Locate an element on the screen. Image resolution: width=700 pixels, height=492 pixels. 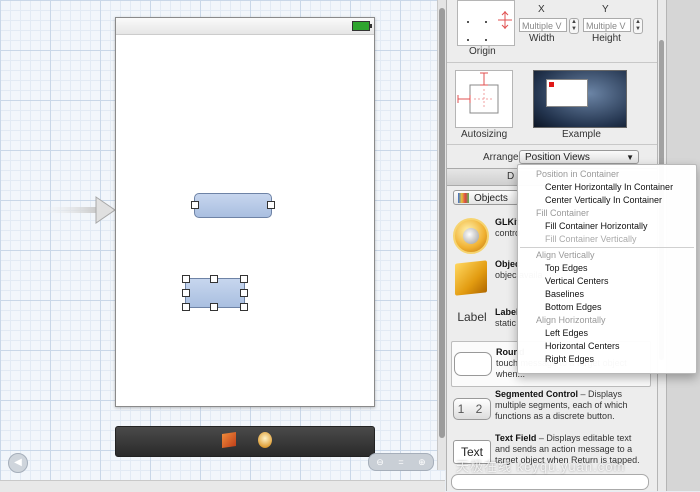
width-stepper: ▲ ▼ is located at coordinates (574, 26).